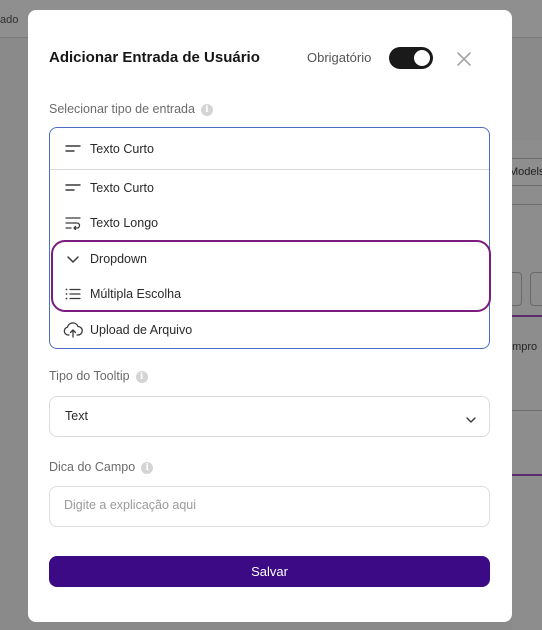  Describe the element at coordinates (464, 59) in the screenshot. I see `close-icon` at that location.